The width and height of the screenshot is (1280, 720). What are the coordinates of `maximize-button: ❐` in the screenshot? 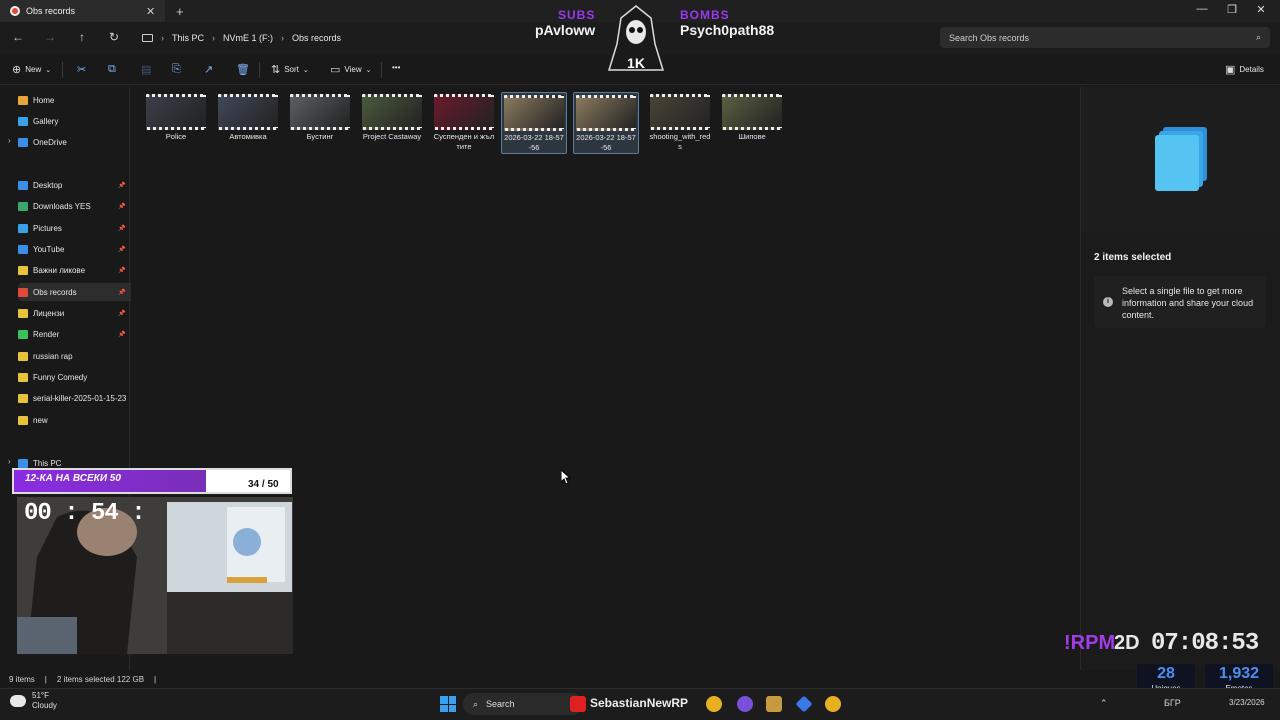 It's located at (1232, 9).